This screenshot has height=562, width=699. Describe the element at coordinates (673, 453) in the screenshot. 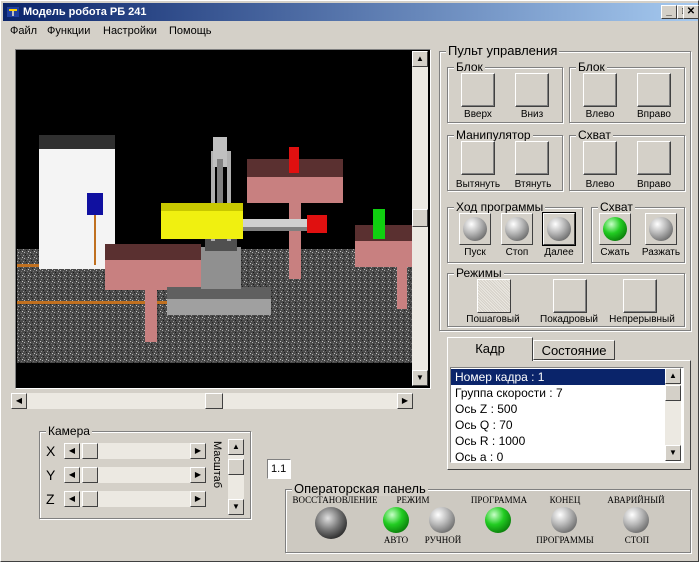

I see `list-down-arrow: ▼` at that location.